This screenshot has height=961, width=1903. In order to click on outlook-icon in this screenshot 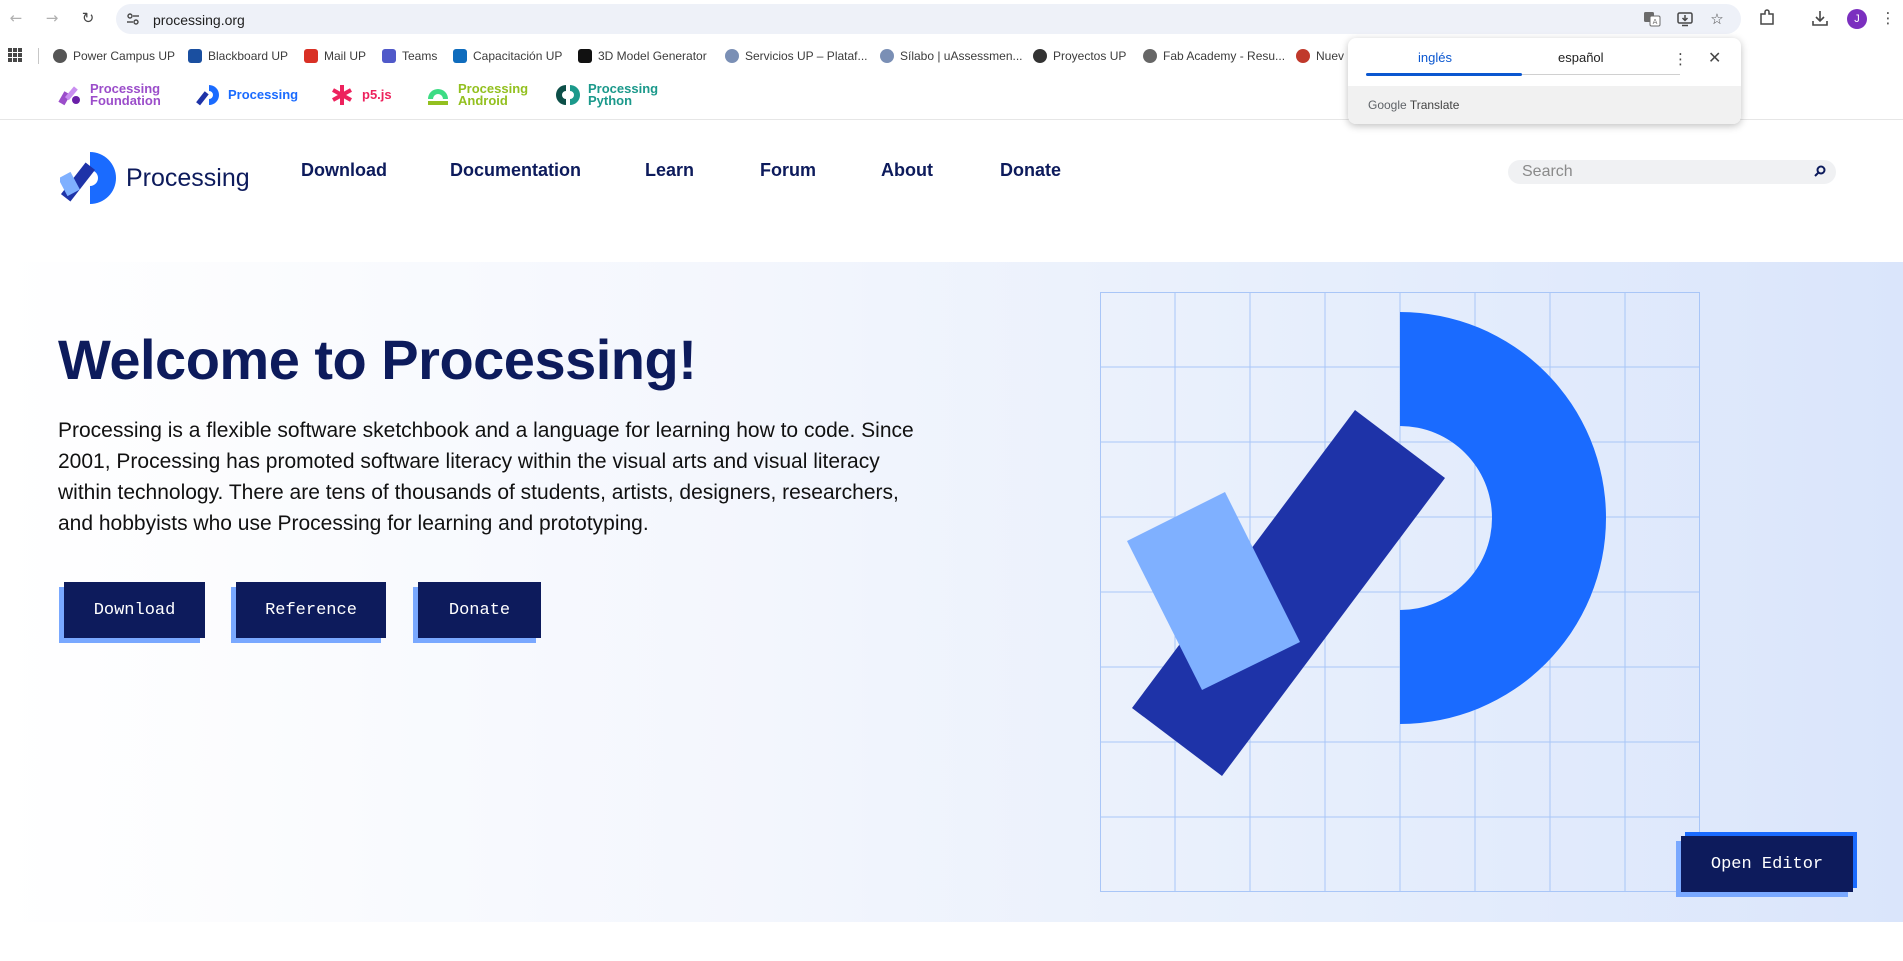, I will do `click(460, 56)`.